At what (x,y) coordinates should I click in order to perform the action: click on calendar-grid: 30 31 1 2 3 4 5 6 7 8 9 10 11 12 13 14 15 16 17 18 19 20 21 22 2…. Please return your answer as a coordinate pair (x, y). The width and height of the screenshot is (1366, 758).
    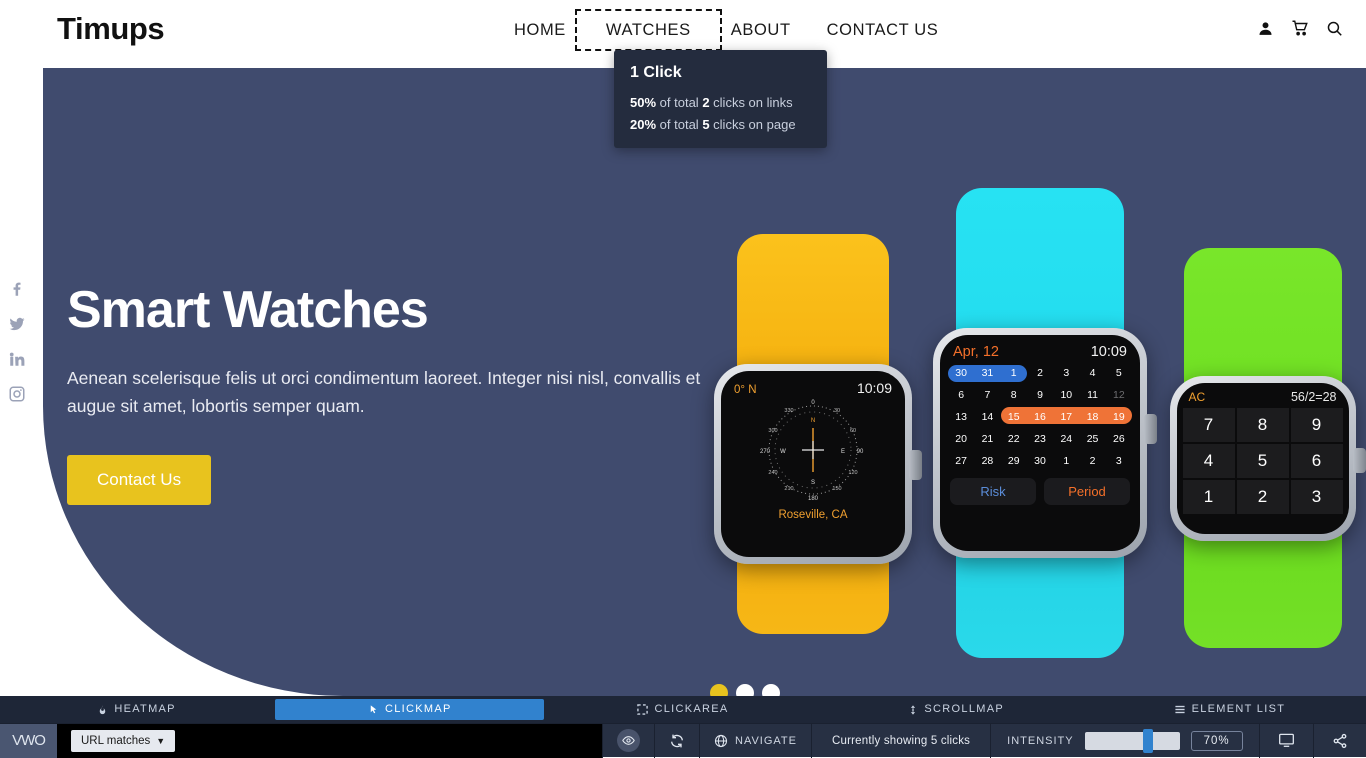
    Looking at the image, I should click on (1040, 417).